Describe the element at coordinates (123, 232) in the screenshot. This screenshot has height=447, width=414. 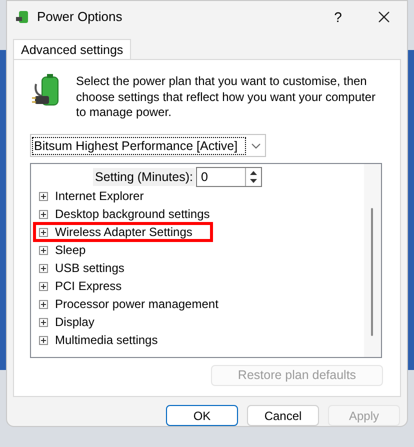
I see `tree-item: Wireless Adapter Settings` at that location.